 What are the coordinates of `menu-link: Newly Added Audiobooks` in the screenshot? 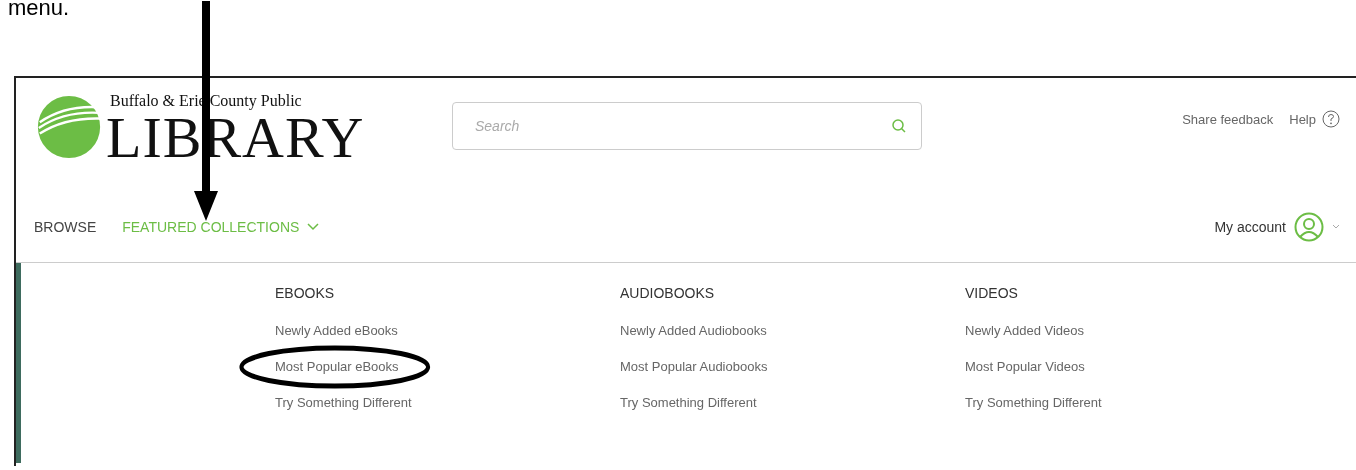 It's located at (693, 331).